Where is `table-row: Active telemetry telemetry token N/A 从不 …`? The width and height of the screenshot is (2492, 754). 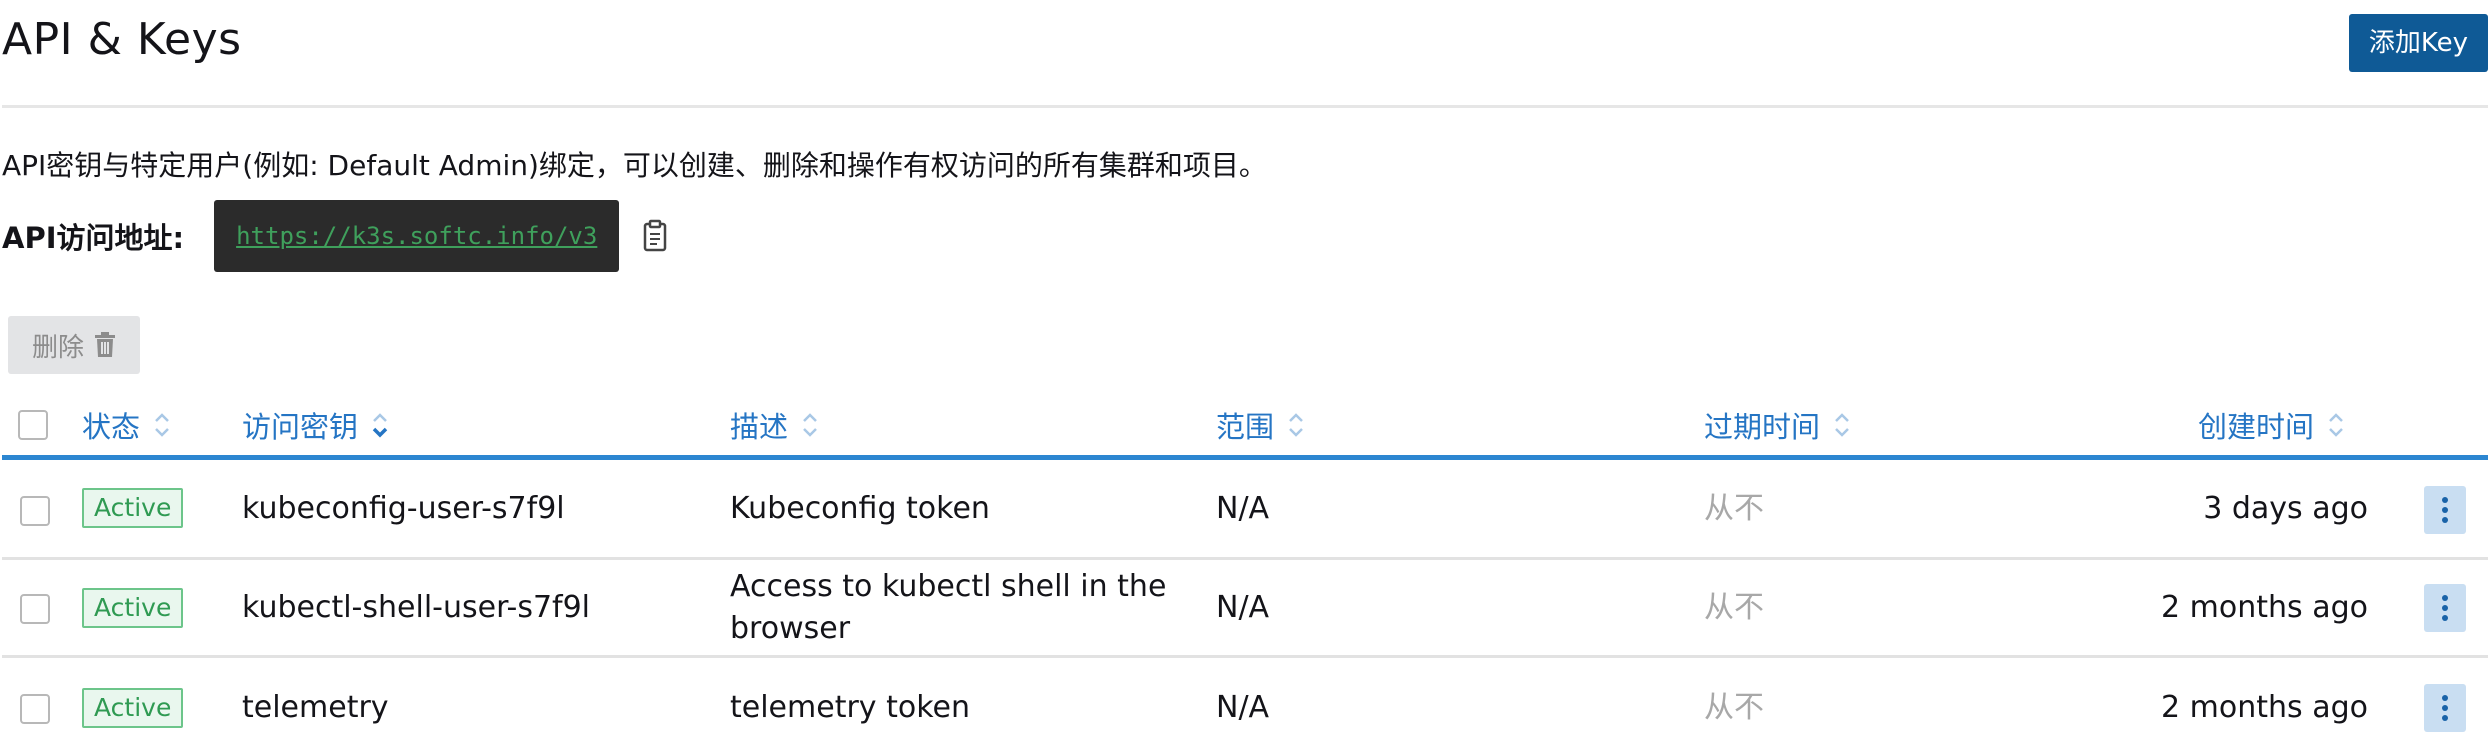 table-row: Active telemetry telemetry token N/A 从不 … is located at coordinates (1245, 706).